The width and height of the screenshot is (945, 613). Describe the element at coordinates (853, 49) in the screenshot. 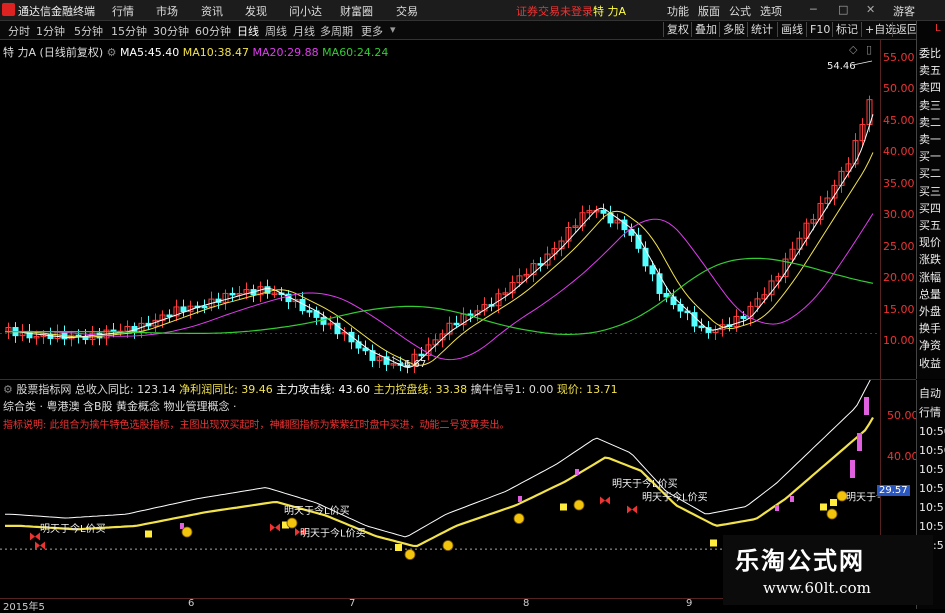

I see `chart-options-icon: ◇` at that location.